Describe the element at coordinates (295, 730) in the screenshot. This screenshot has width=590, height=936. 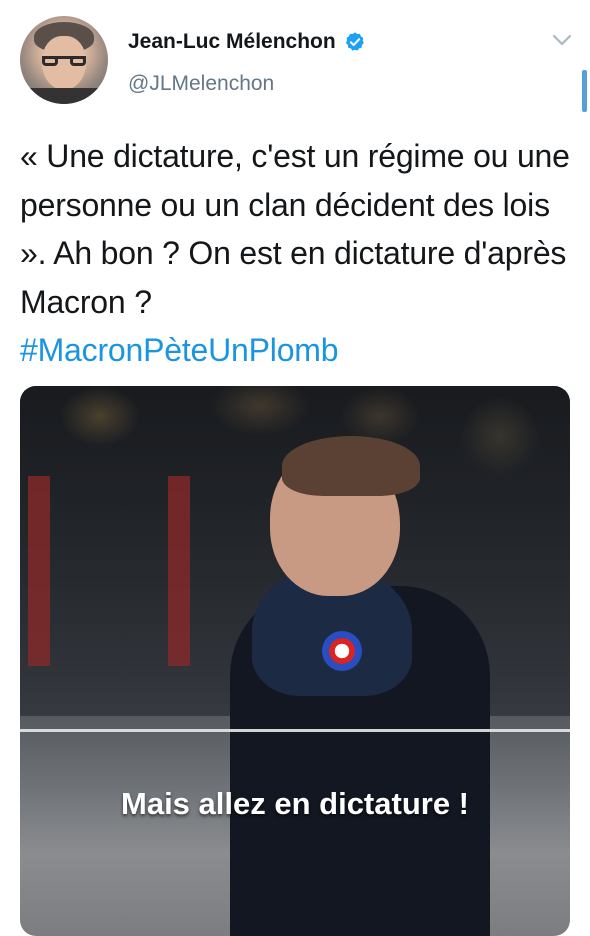
I see `audio-waveform` at that location.